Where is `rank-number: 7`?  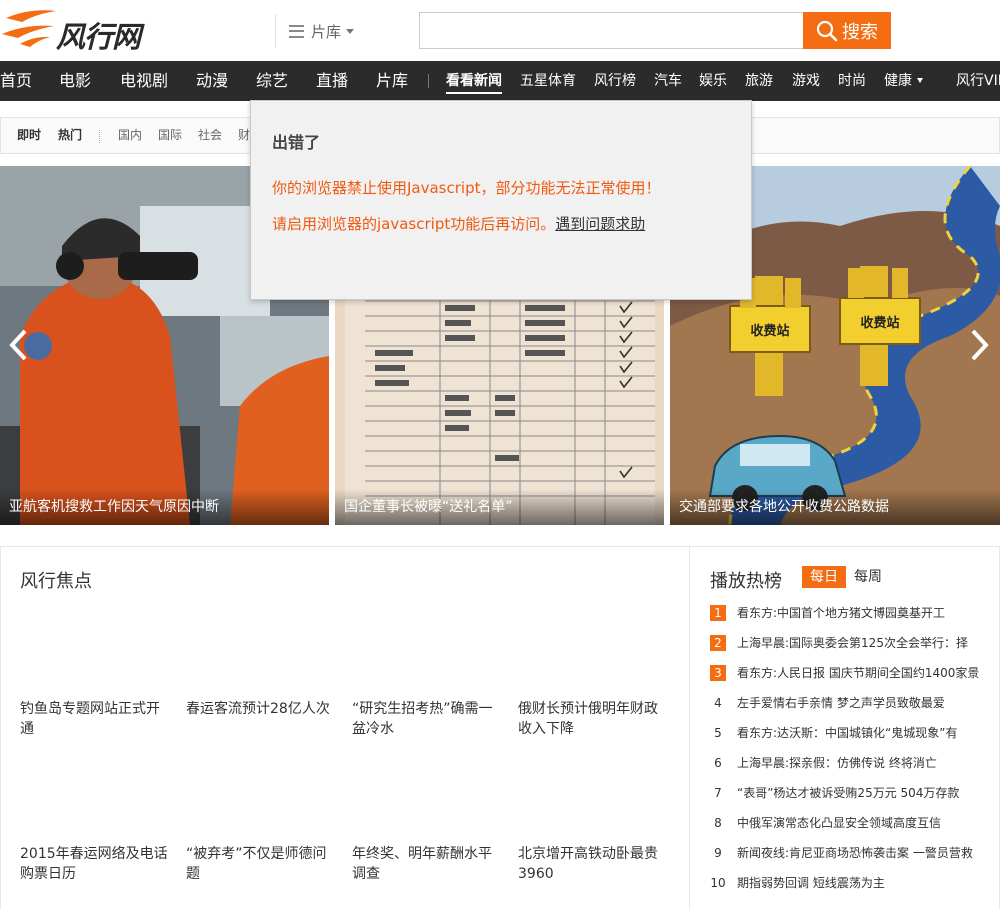 rank-number: 7 is located at coordinates (718, 793).